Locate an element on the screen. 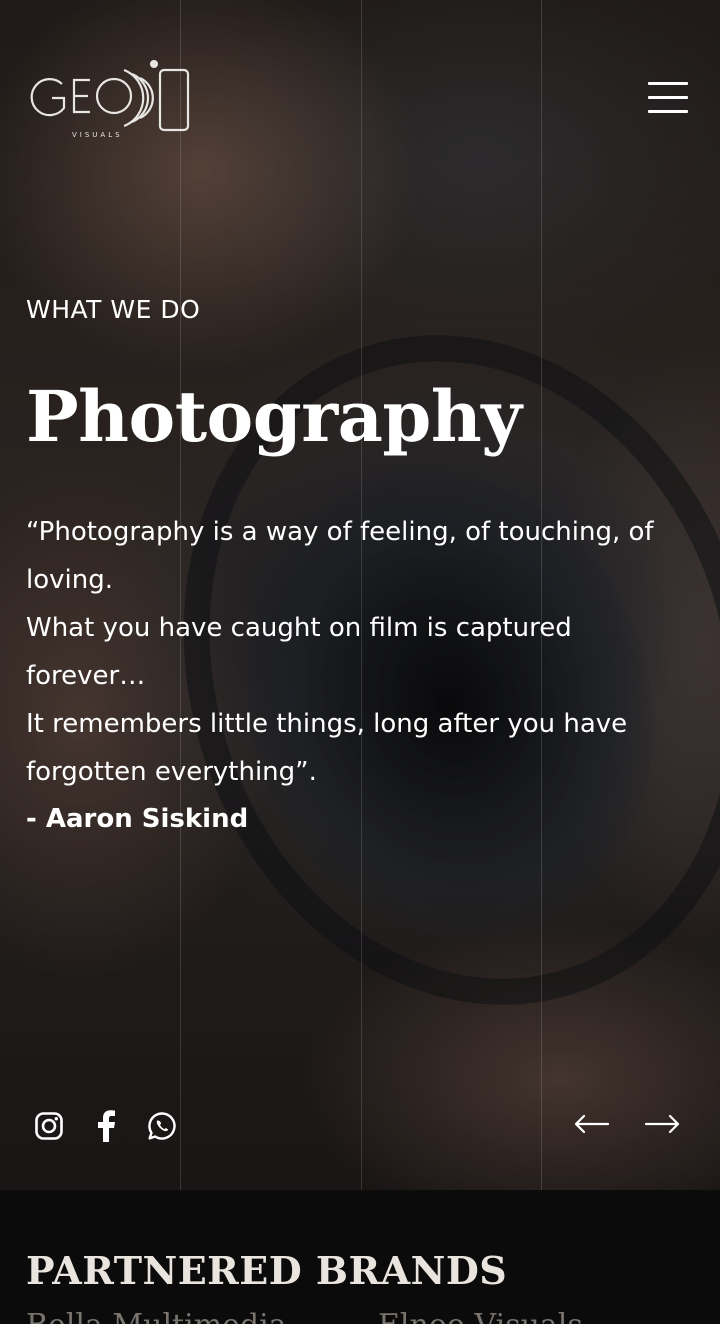  section-eyebrow: WHAT WE DO is located at coordinates (113, 309).